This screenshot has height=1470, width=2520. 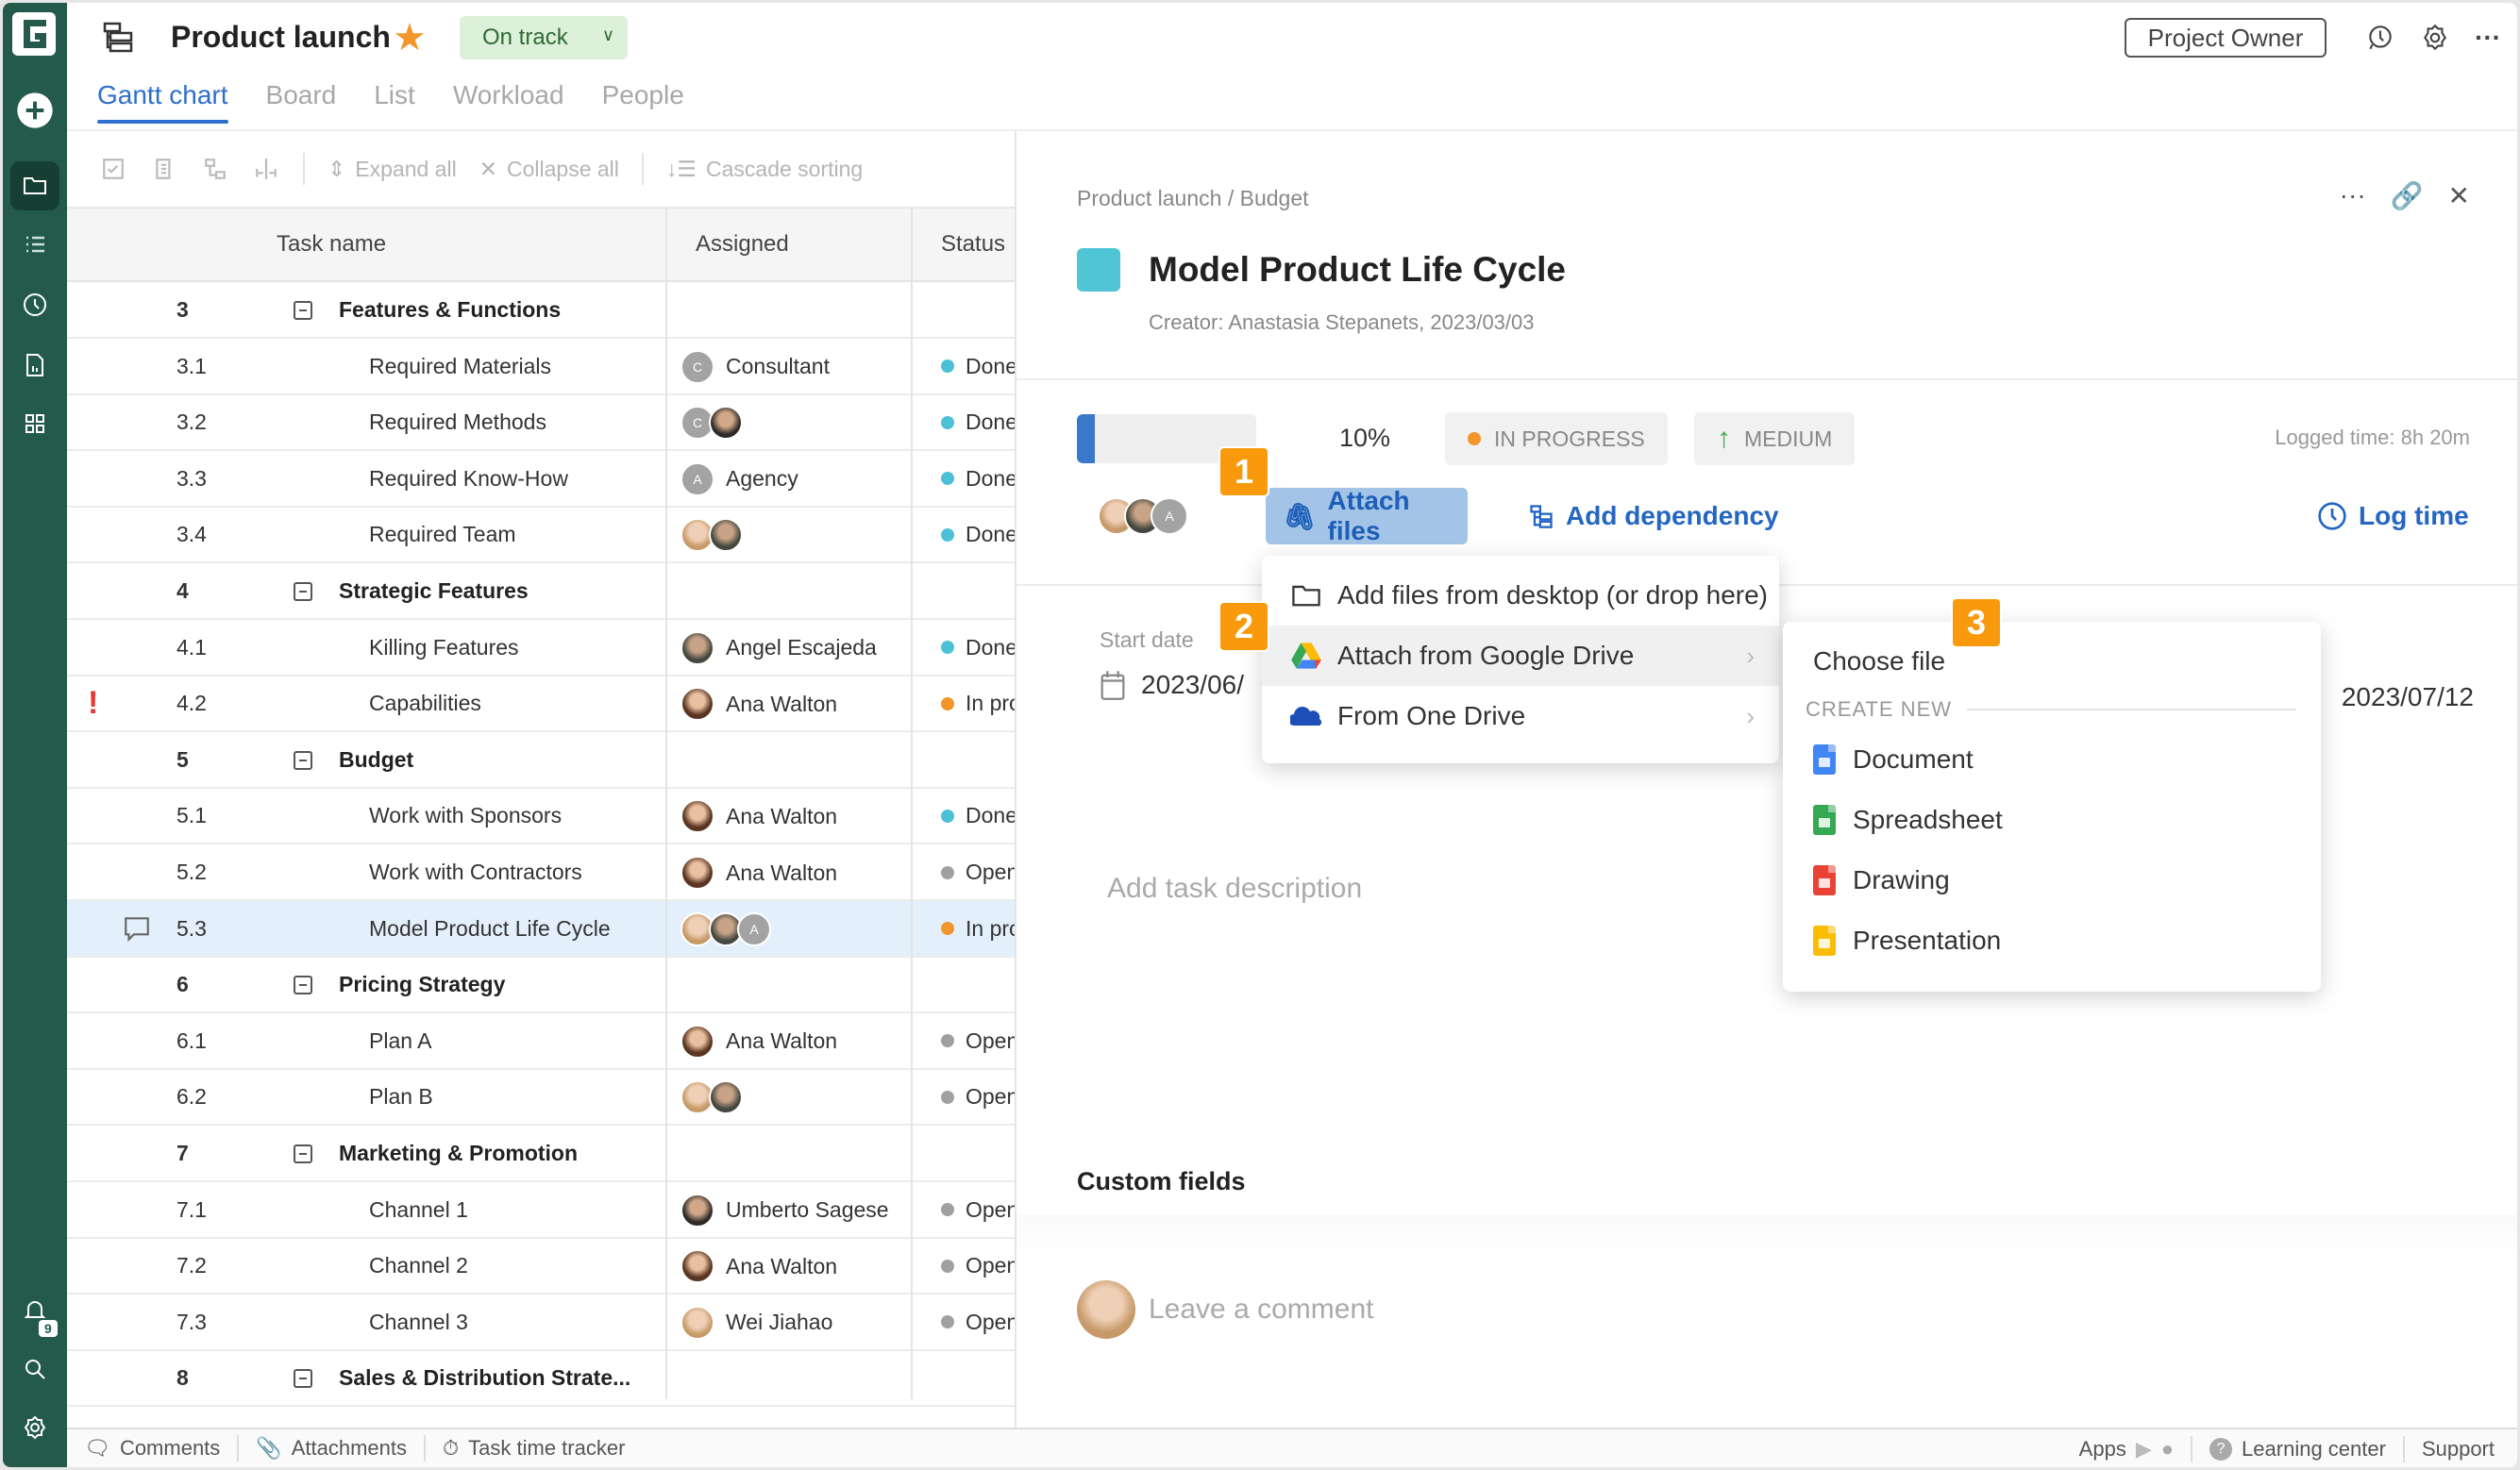 I want to click on tab-workload: Workload, so click(x=508, y=100).